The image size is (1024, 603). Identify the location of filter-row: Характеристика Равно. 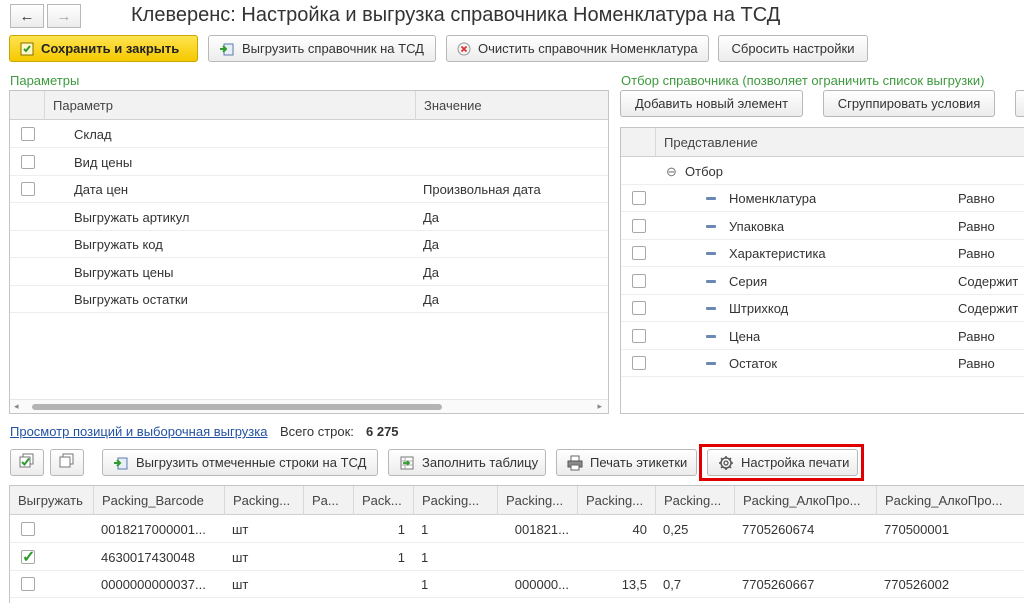
(822, 253).